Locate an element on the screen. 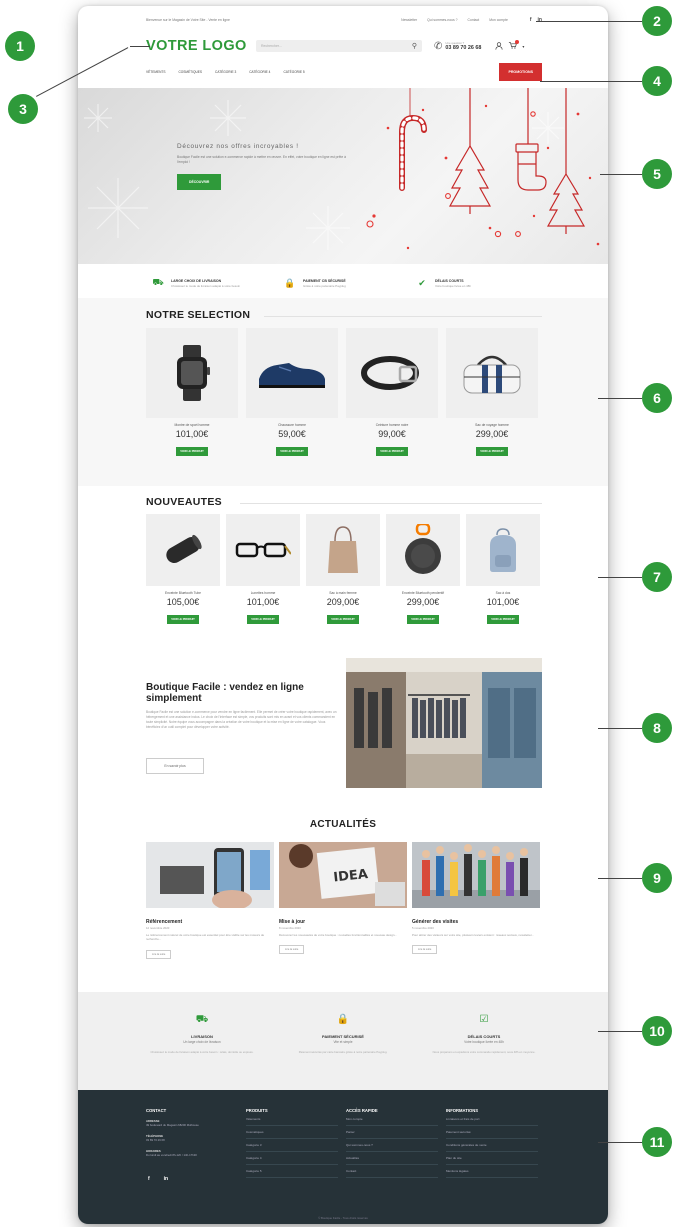 Image resolution: width=678 pixels, height=1227 pixels. store-photo is located at coordinates (444, 723).